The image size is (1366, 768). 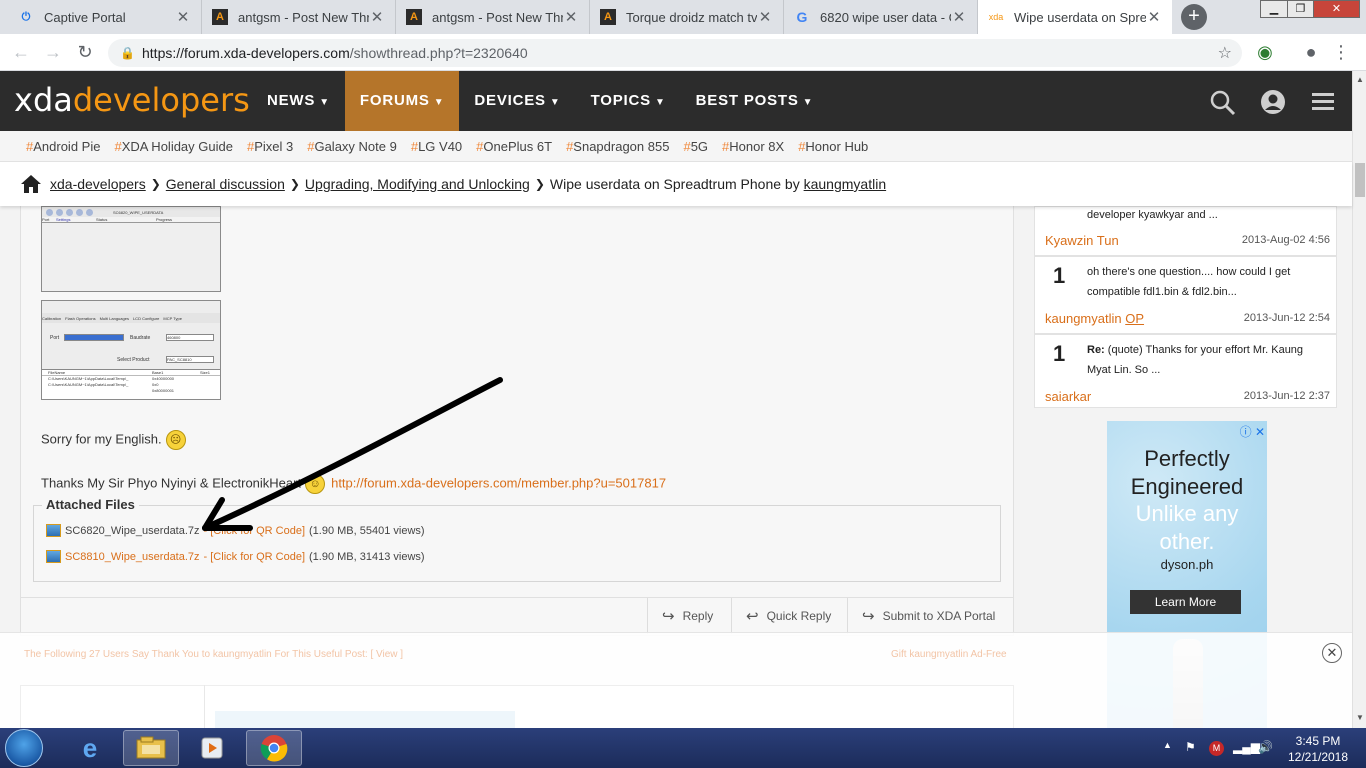 I want to click on hashtag-link: #Galaxy Note 9, so click(x=352, y=146).